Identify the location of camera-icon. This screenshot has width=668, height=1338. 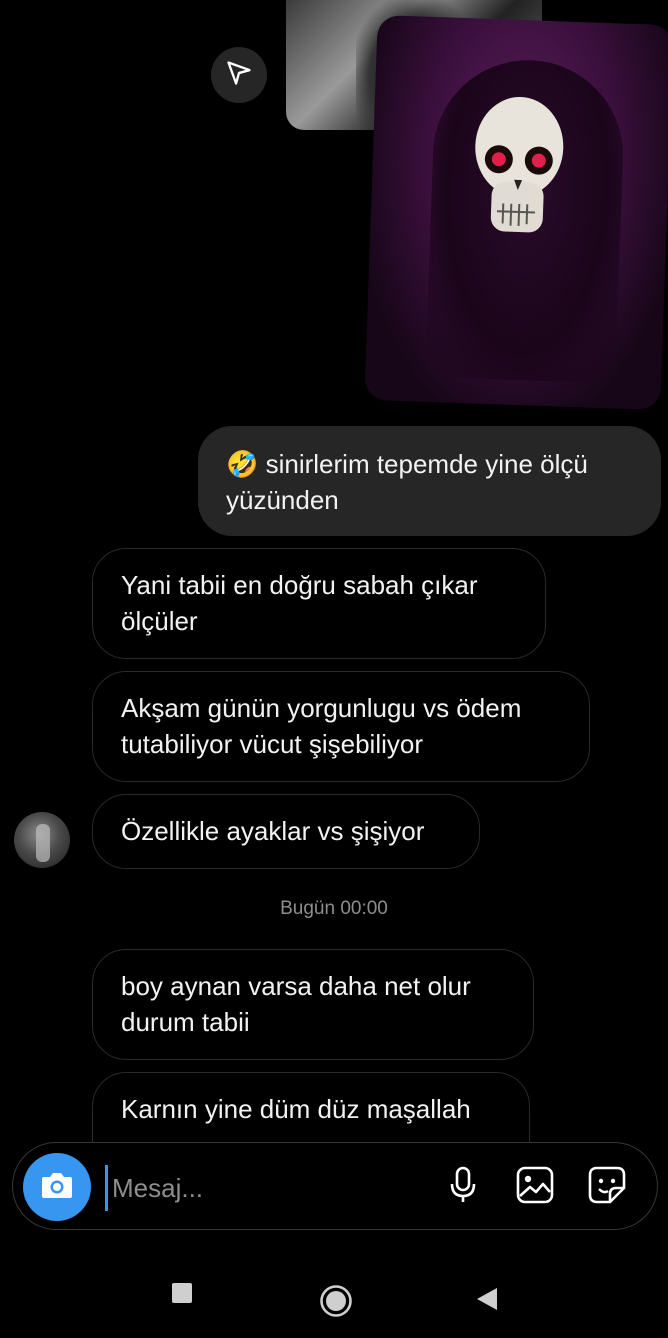
(57, 1187).